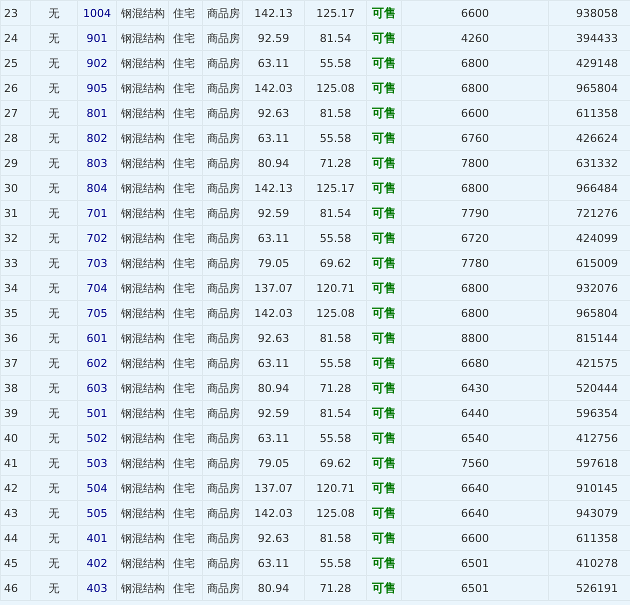  What do you see at coordinates (335, 188) in the screenshot?
I see `table-cell: 125.17` at bounding box center [335, 188].